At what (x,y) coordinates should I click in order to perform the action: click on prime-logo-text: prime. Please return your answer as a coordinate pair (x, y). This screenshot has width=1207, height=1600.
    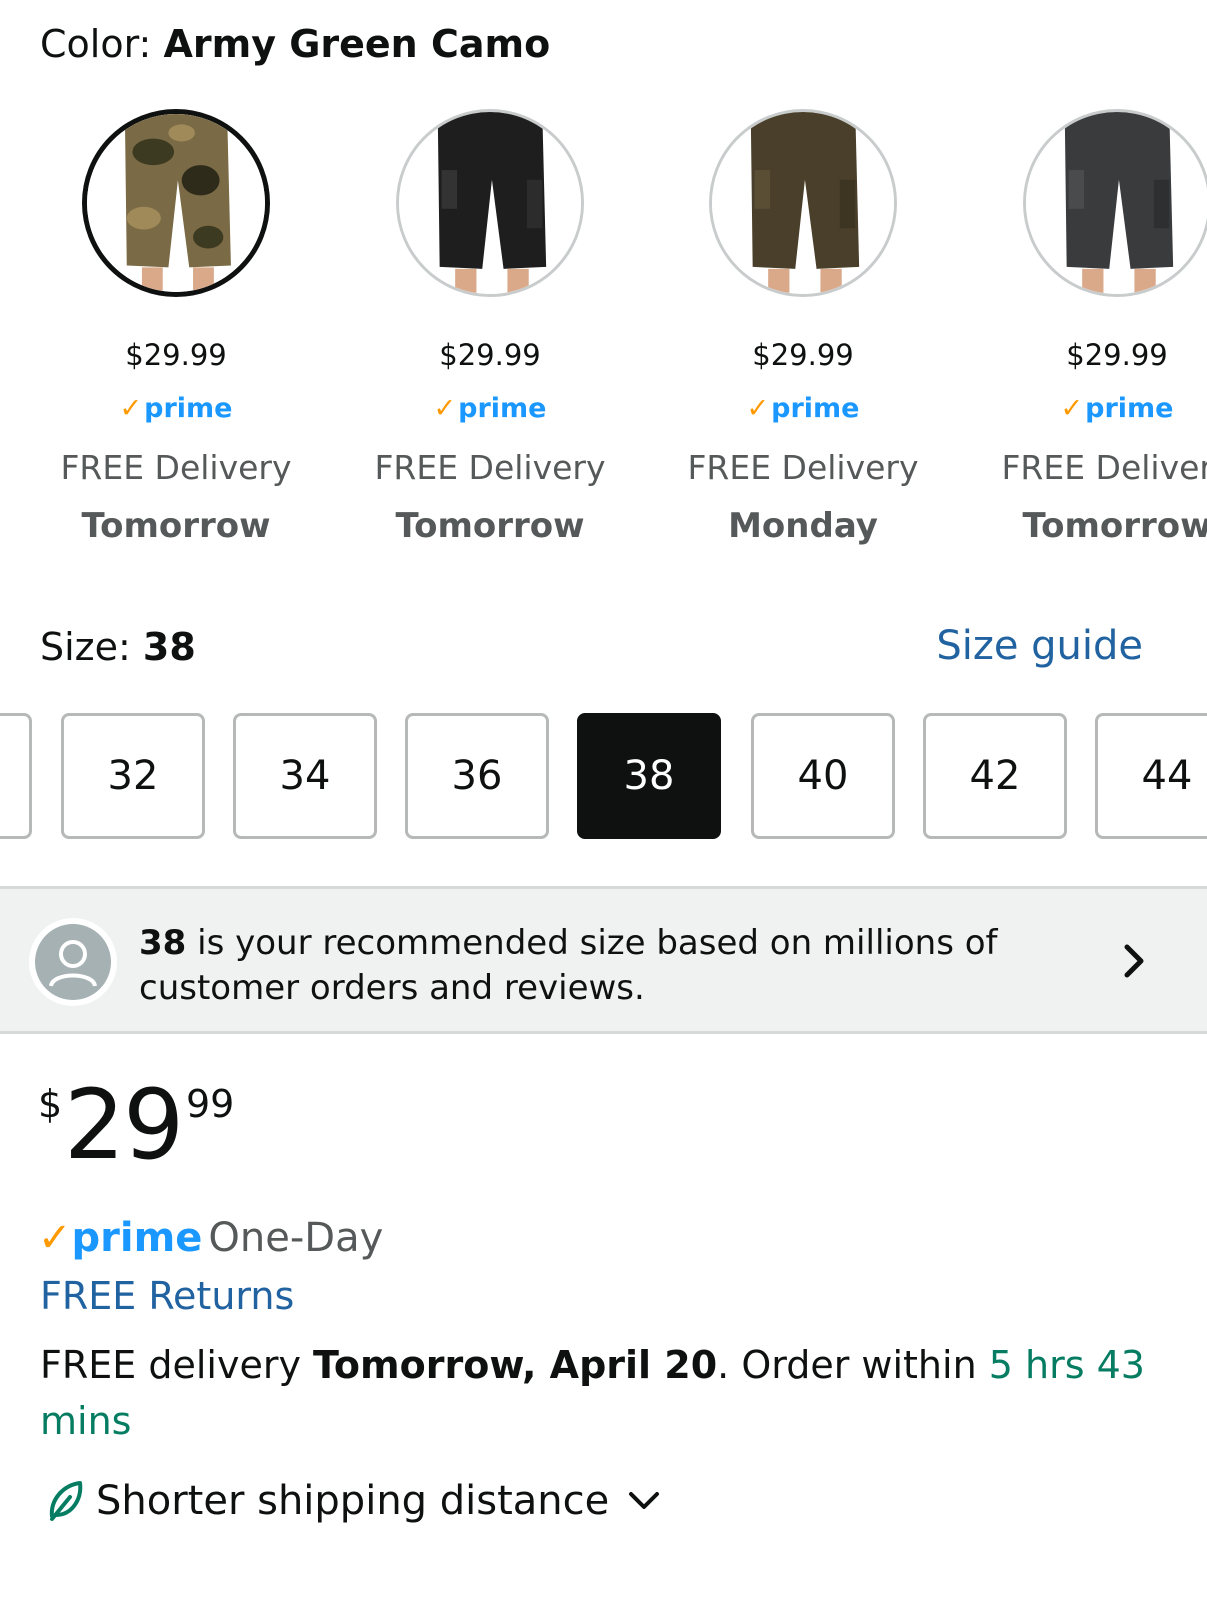
    Looking at the image, I should click on (137, 1238).